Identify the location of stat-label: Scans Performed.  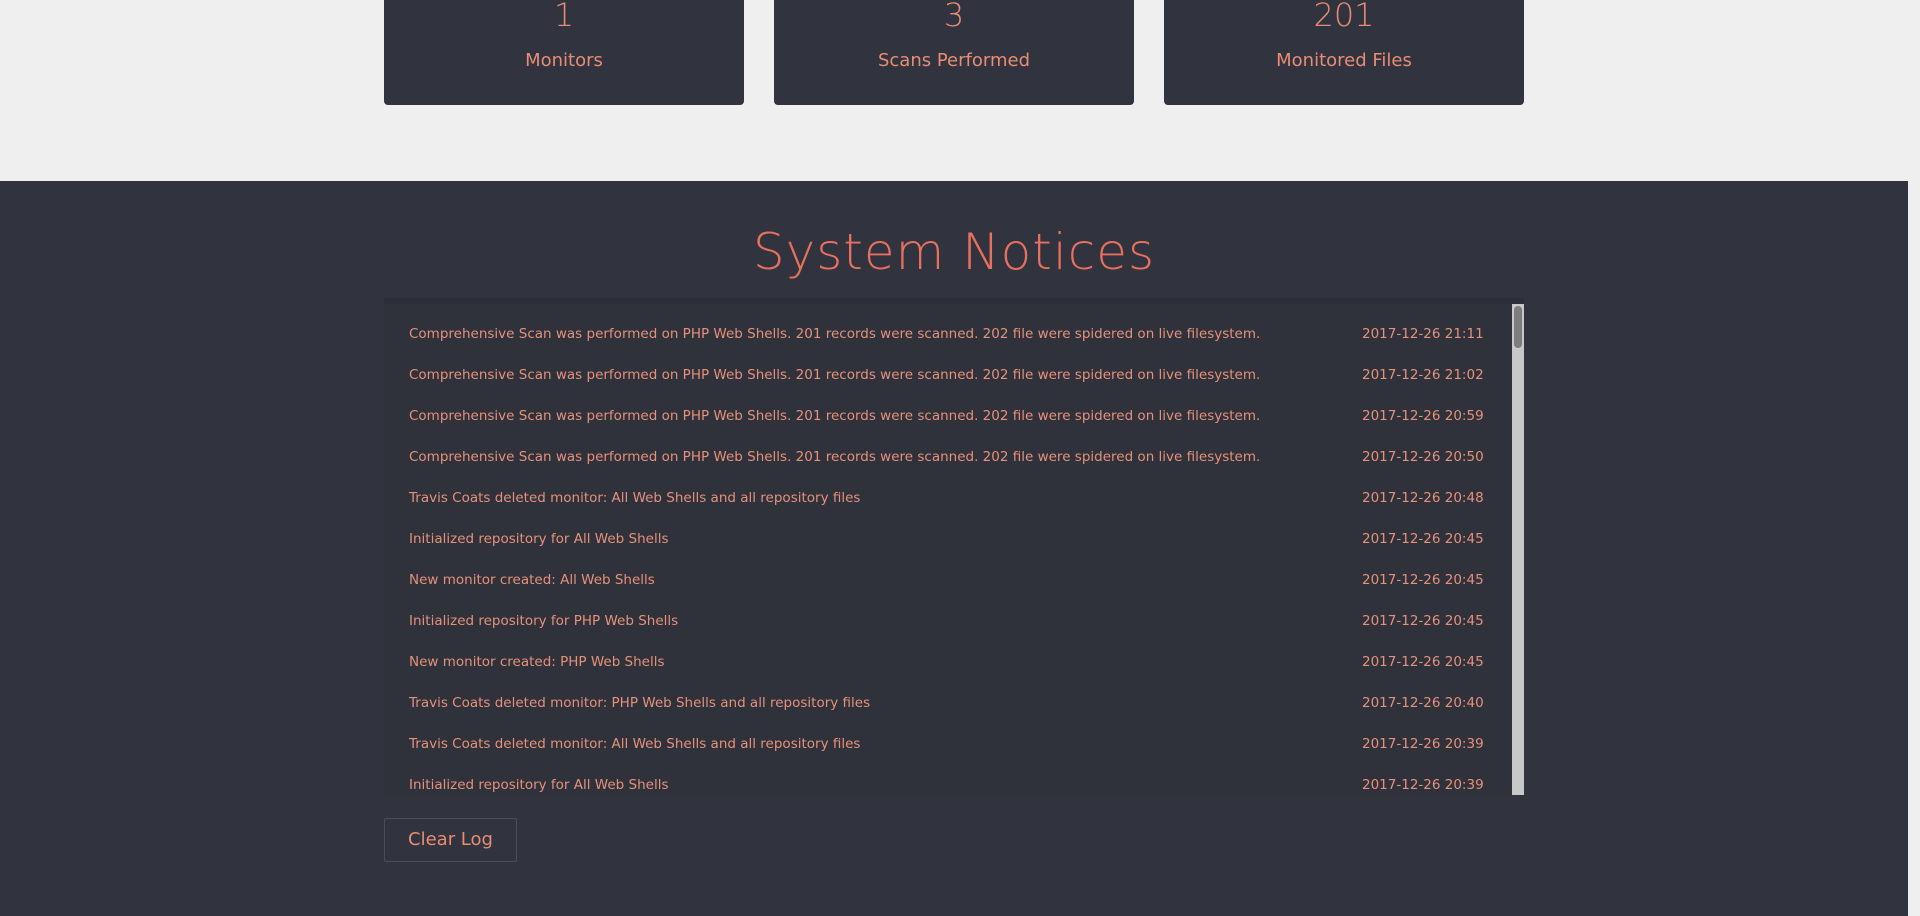
(953, 60).